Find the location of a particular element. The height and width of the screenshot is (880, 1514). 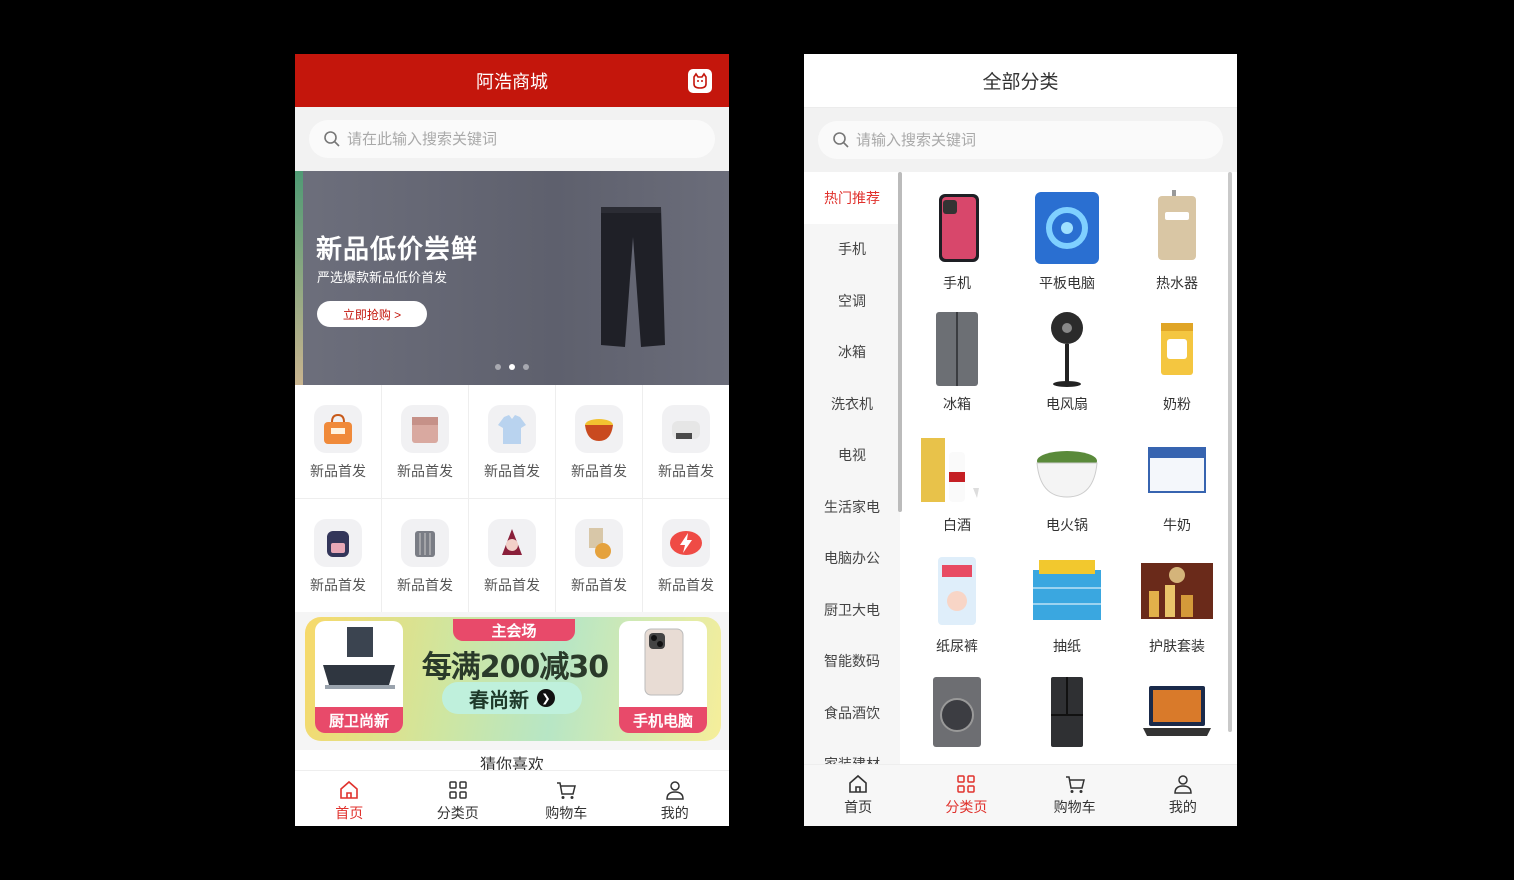

promo-sub-button: 春尚新 ❯ is located at coordinates (512, 698).